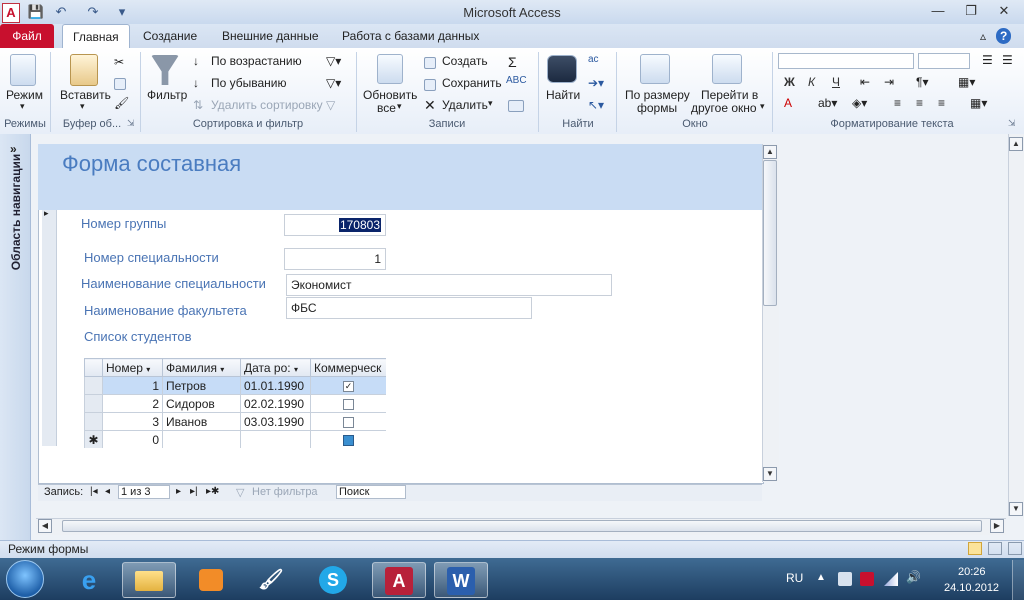 The height and width of the screenshot is (600, 1024). What do you see at coordinates (971, 11) in the screenshot?
I see `restore-button: ❐` at bounding box center [971, 11].